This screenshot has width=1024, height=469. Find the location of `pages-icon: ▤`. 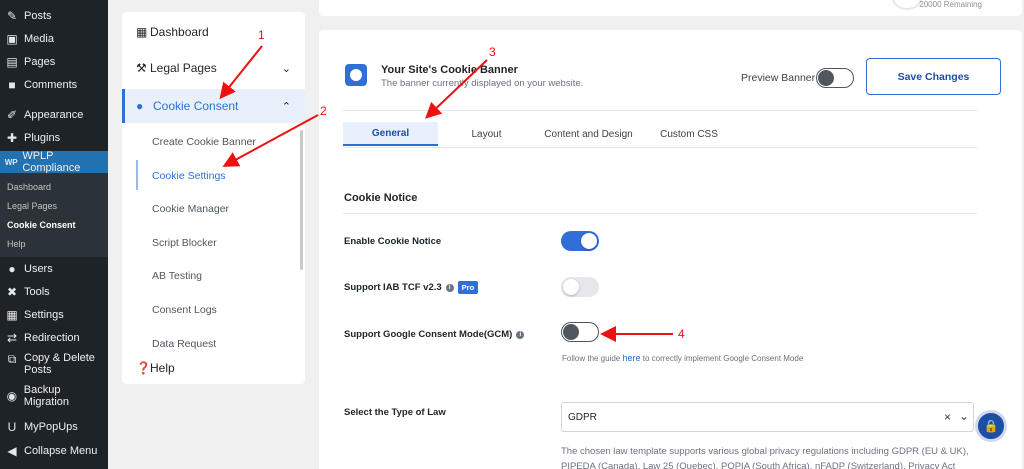

pages-icon: ▤ is located at coordinates (12, 62).